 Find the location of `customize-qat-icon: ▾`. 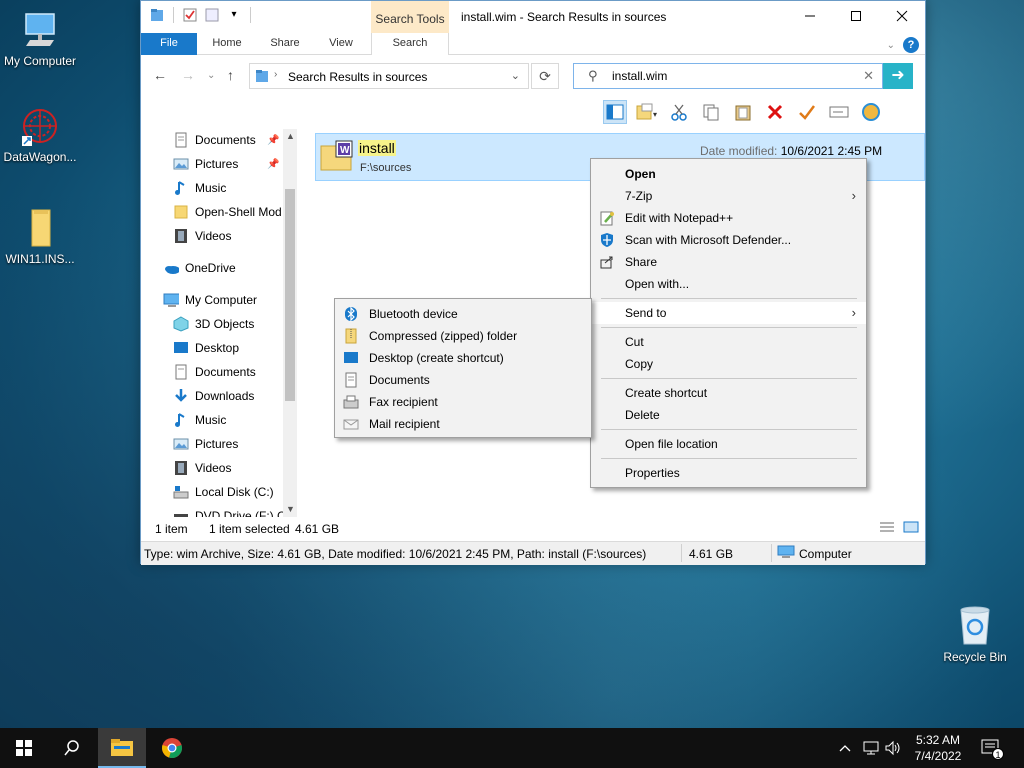

customize-qat-icon: ▾ is located at coordinates (234, 15).